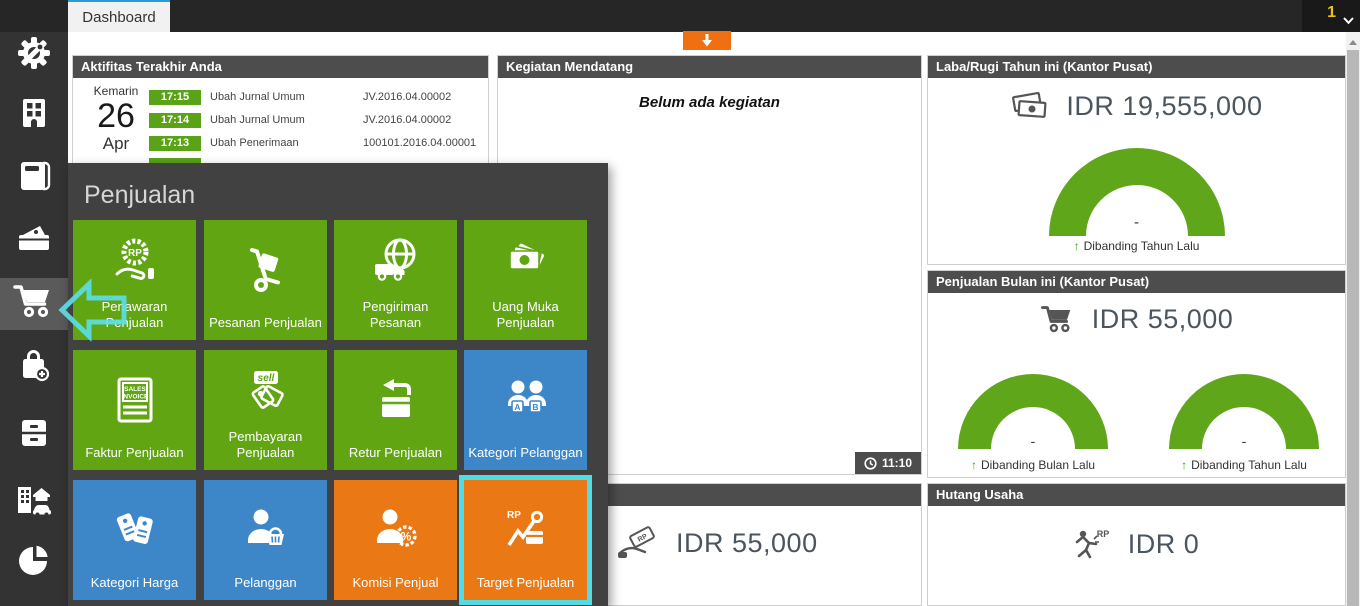  I want to click on profit-amount-row: IDR 19,555,000, so click(1136, 106).